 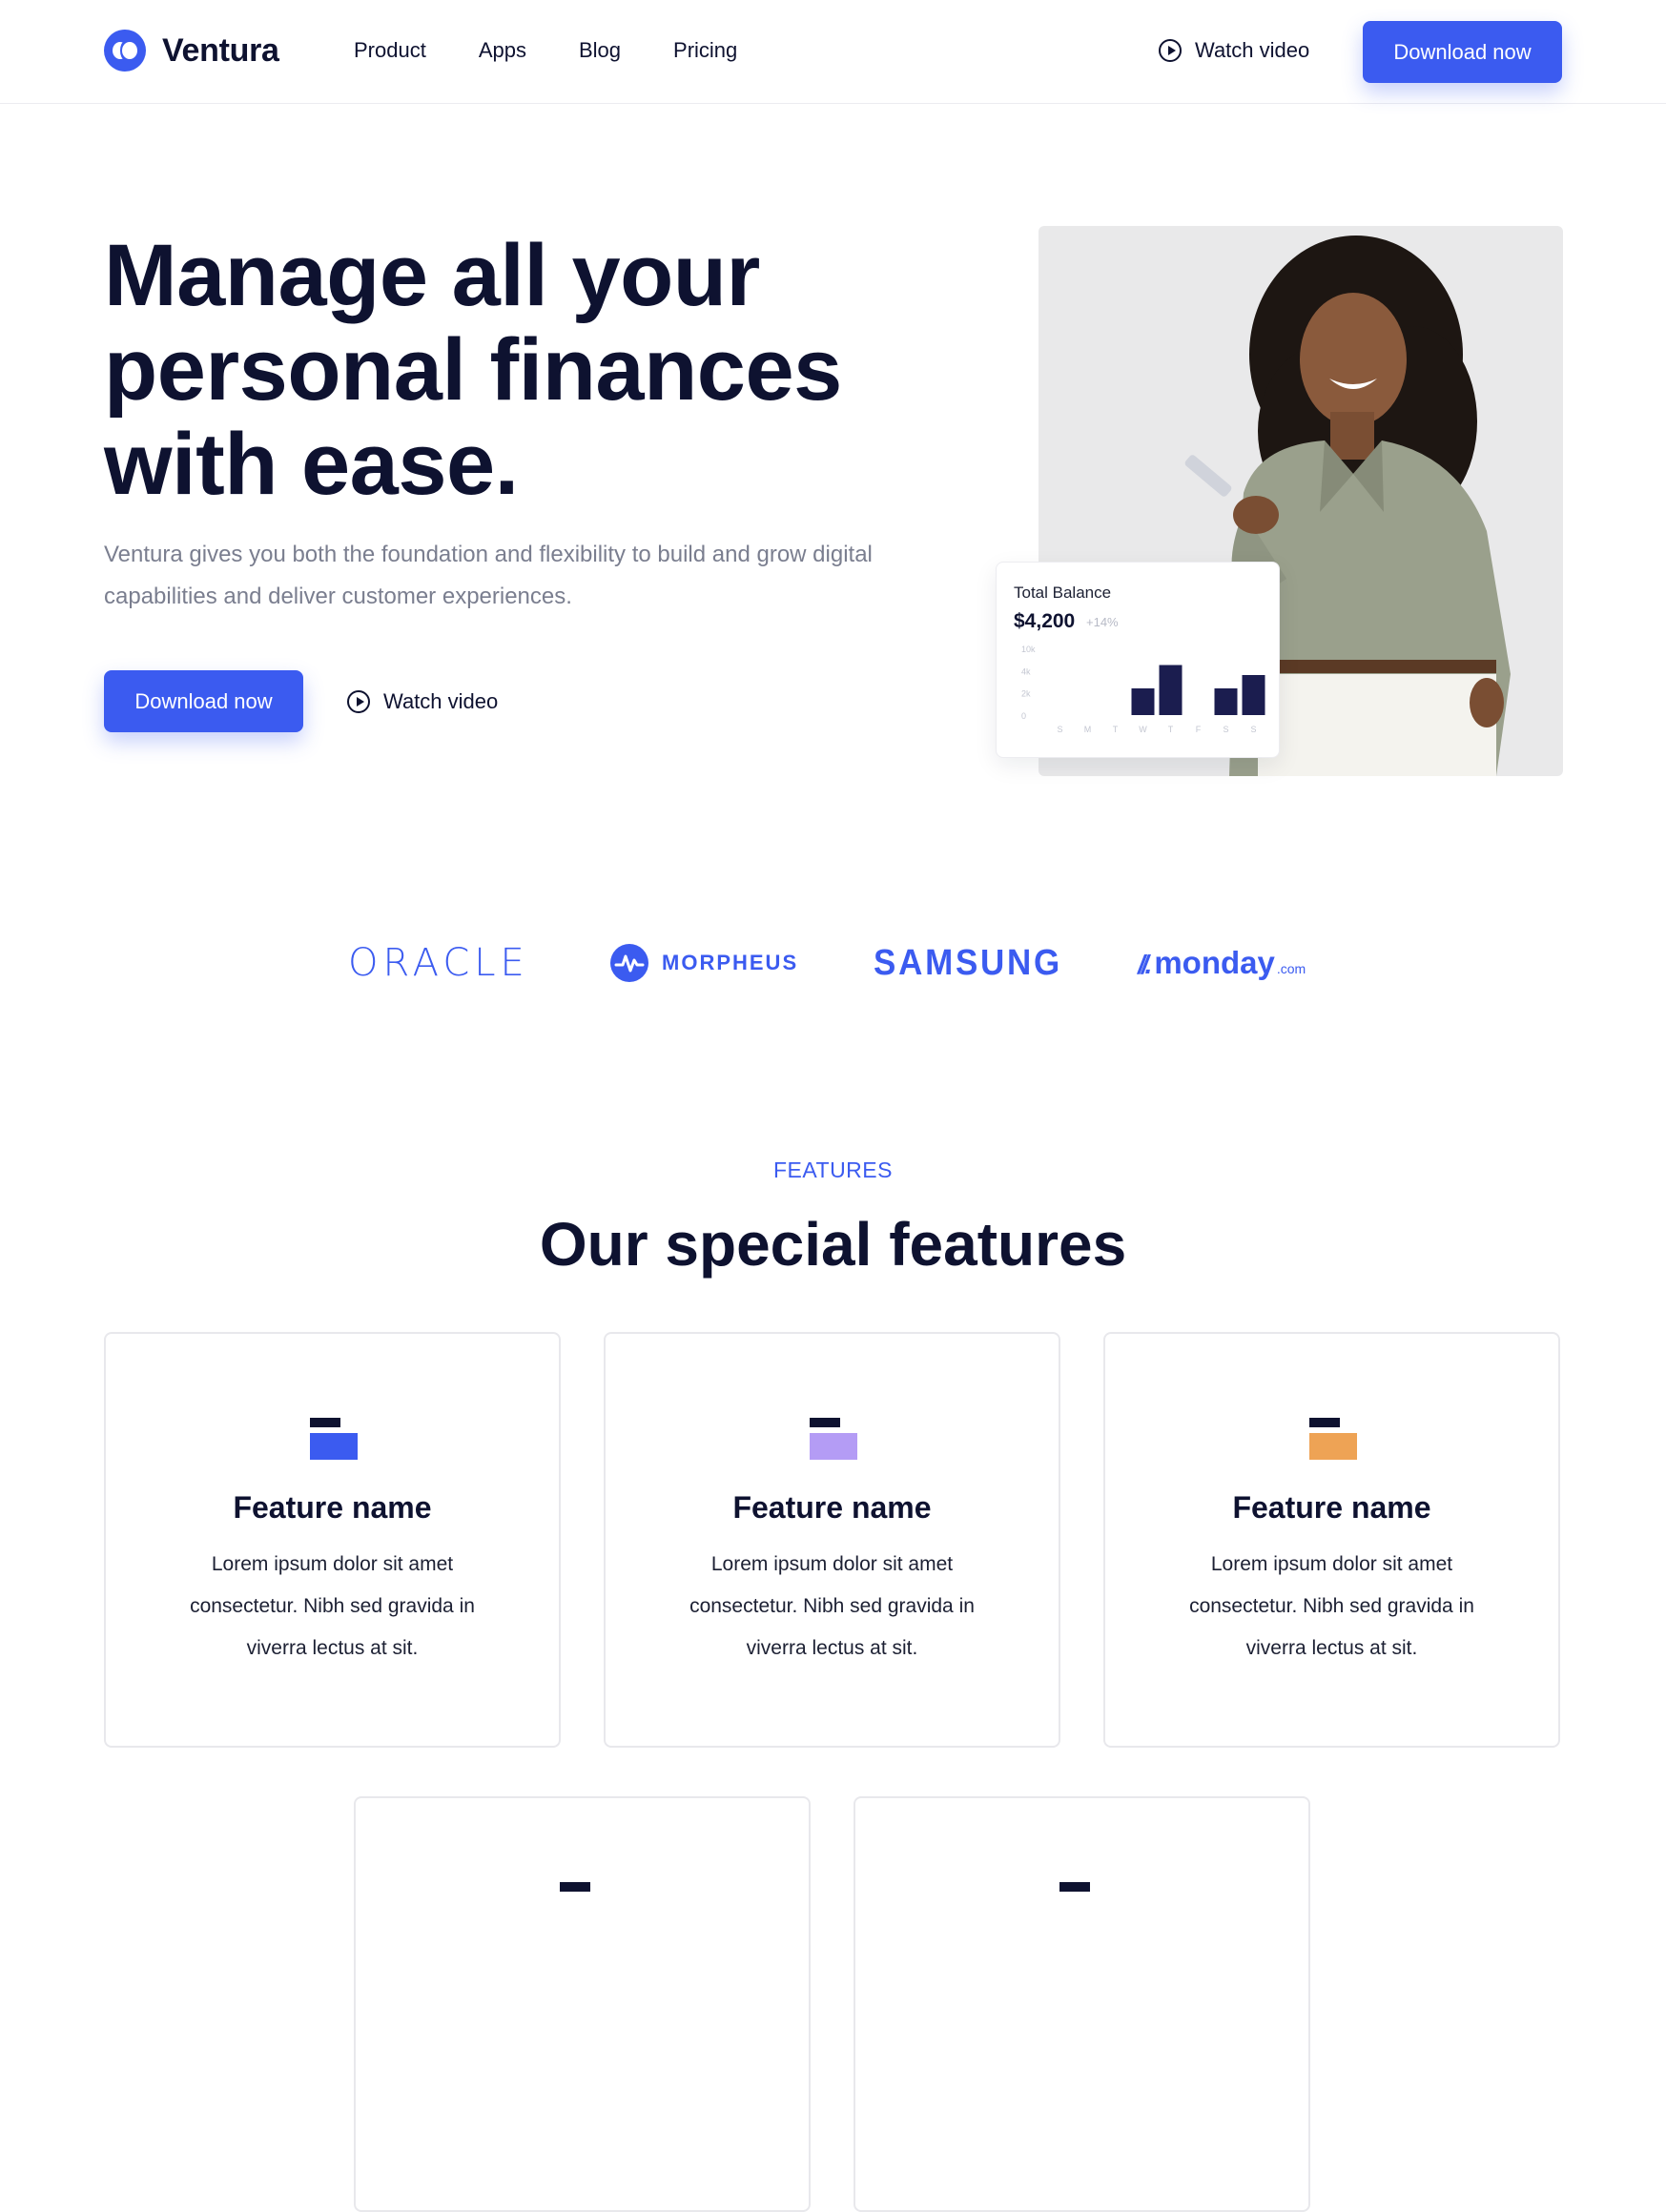 What do you see at coordinates (438, 963) in the screenshot?
I see `oracle-logo: ORACLE` at bounding box center [438, 963].